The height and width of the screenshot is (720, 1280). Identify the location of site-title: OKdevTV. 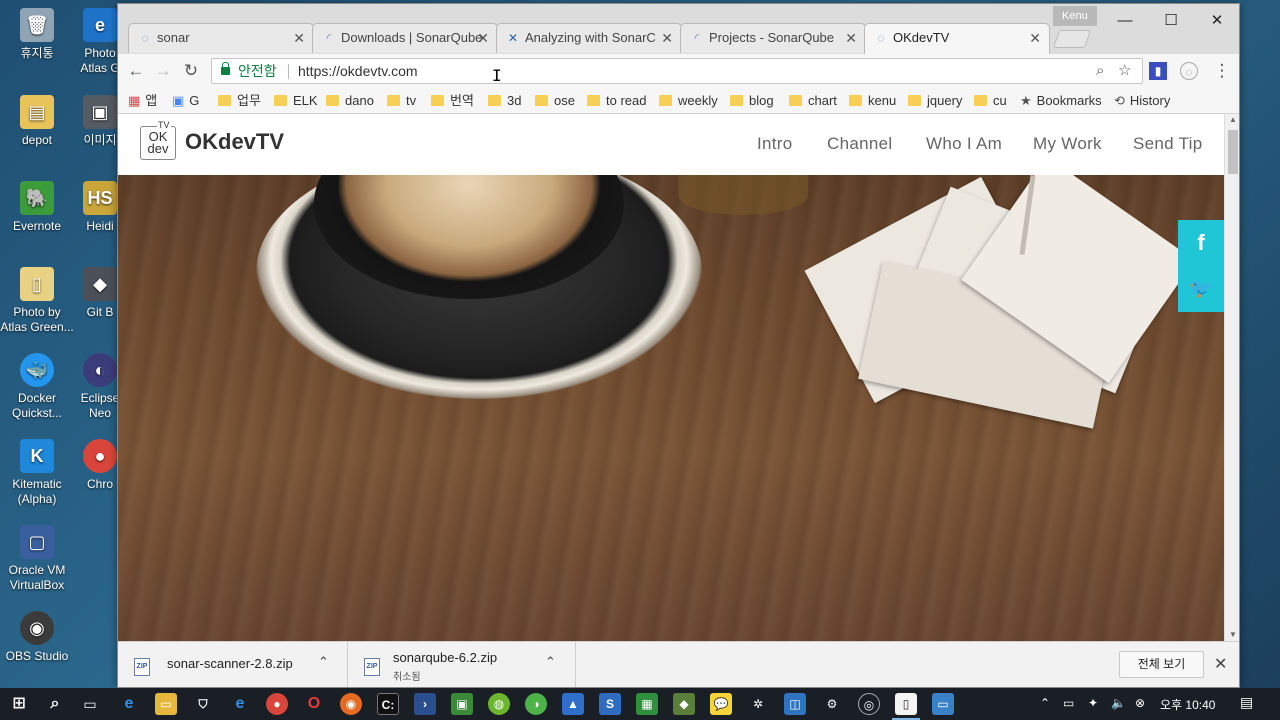
(234, 142).